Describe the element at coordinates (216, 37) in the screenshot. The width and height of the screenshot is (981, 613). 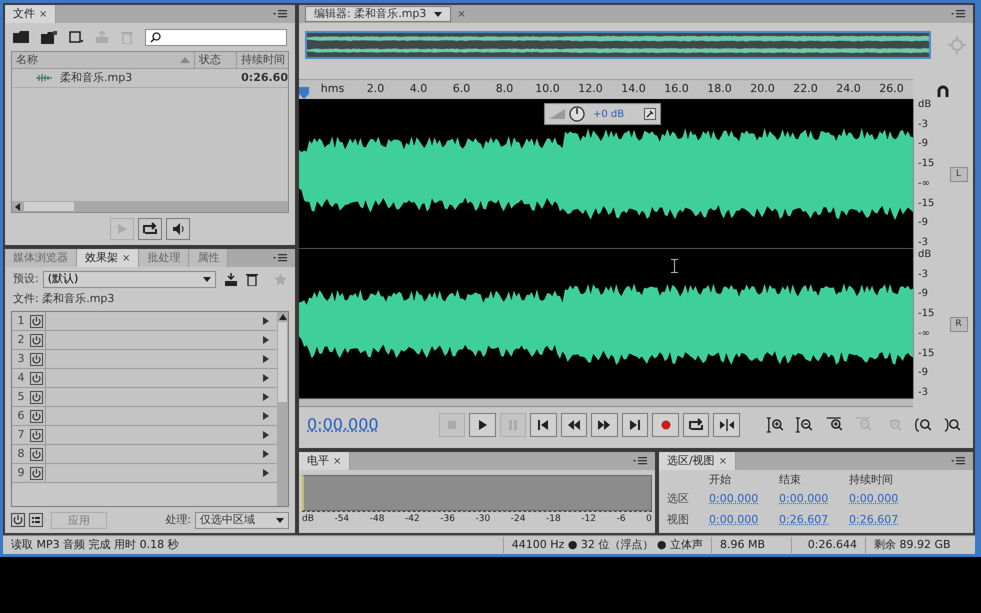
I see `search-field` at that location.